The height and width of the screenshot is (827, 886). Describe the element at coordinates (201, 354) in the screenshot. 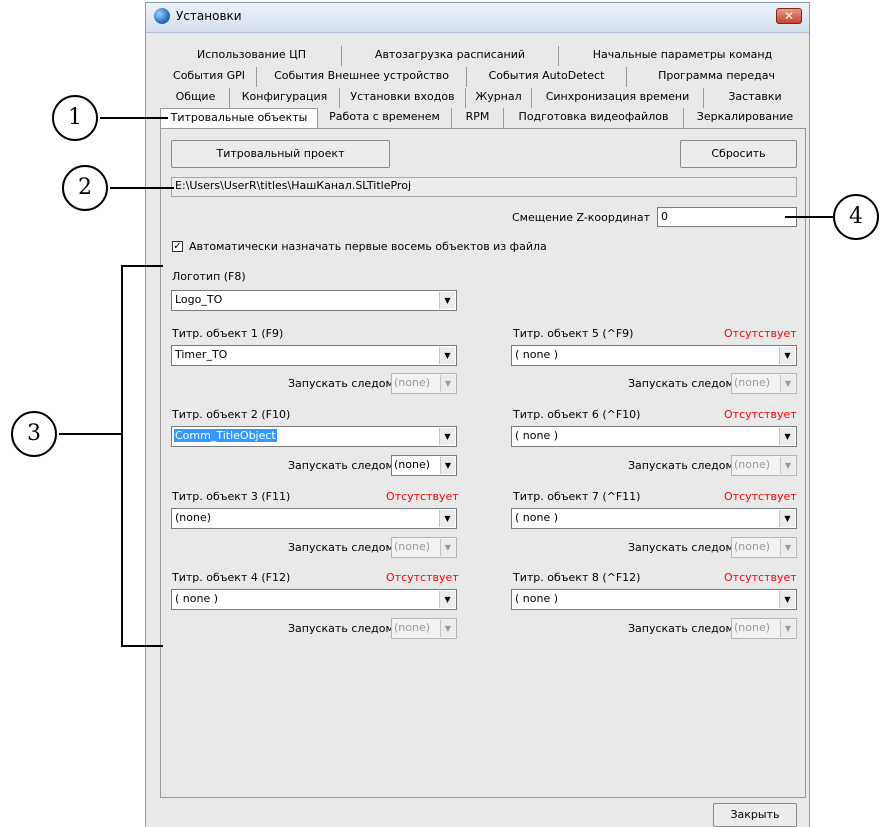

I see `object-1-value: Timer_TO` at that location.